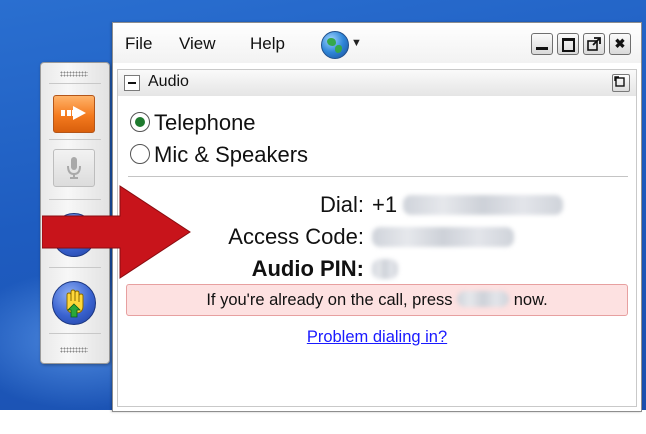 The width and height of the screenshot is (646, 434). What do you see at coordinates (377, 43) in the screenshot?
I see `menu-bar: File View Help ▼ ✖` at bounding box center [377, 43].